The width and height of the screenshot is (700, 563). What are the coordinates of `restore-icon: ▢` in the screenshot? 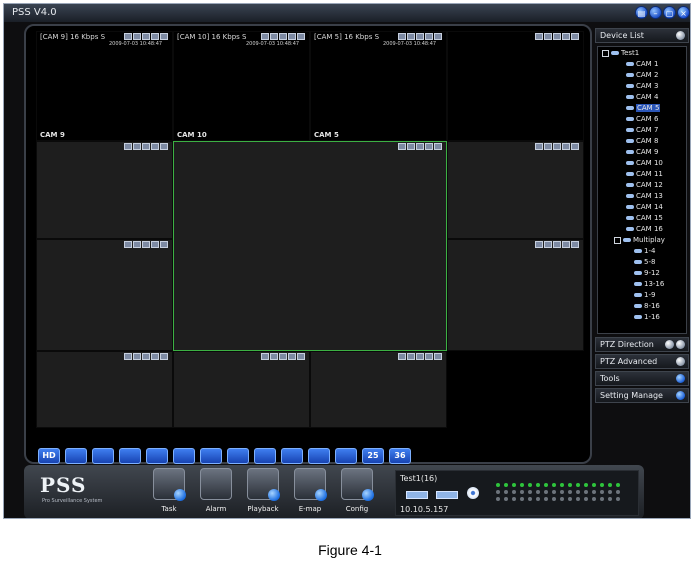 It's located at (669, 12).